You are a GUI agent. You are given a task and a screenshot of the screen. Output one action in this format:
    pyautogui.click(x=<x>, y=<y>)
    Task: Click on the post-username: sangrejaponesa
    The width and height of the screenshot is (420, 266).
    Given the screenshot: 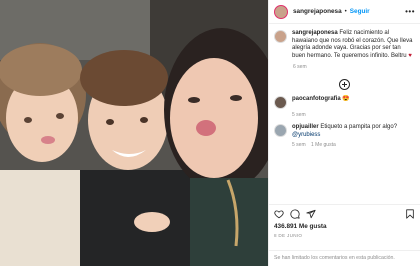 What is the action you would take?
    pyautogui.click(x=317, y=11)
    